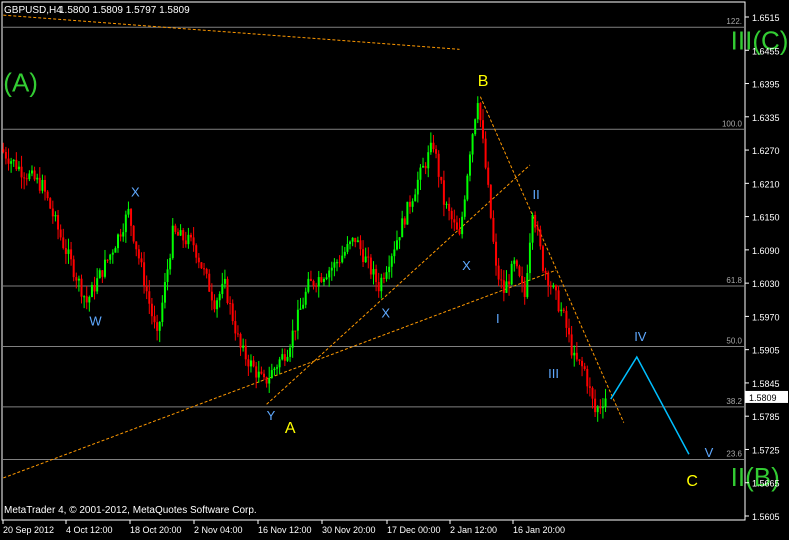  I want to click on wave-label: V, so click(709, 452).